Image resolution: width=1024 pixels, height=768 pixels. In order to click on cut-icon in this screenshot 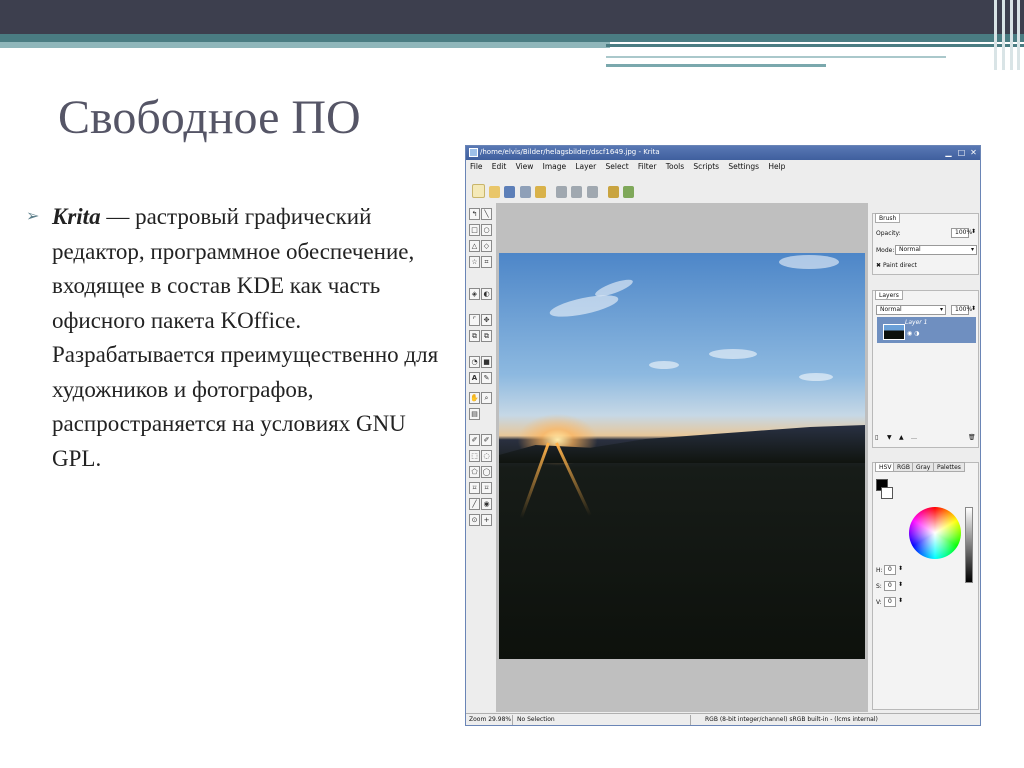, I will do `click(592, 192)`.